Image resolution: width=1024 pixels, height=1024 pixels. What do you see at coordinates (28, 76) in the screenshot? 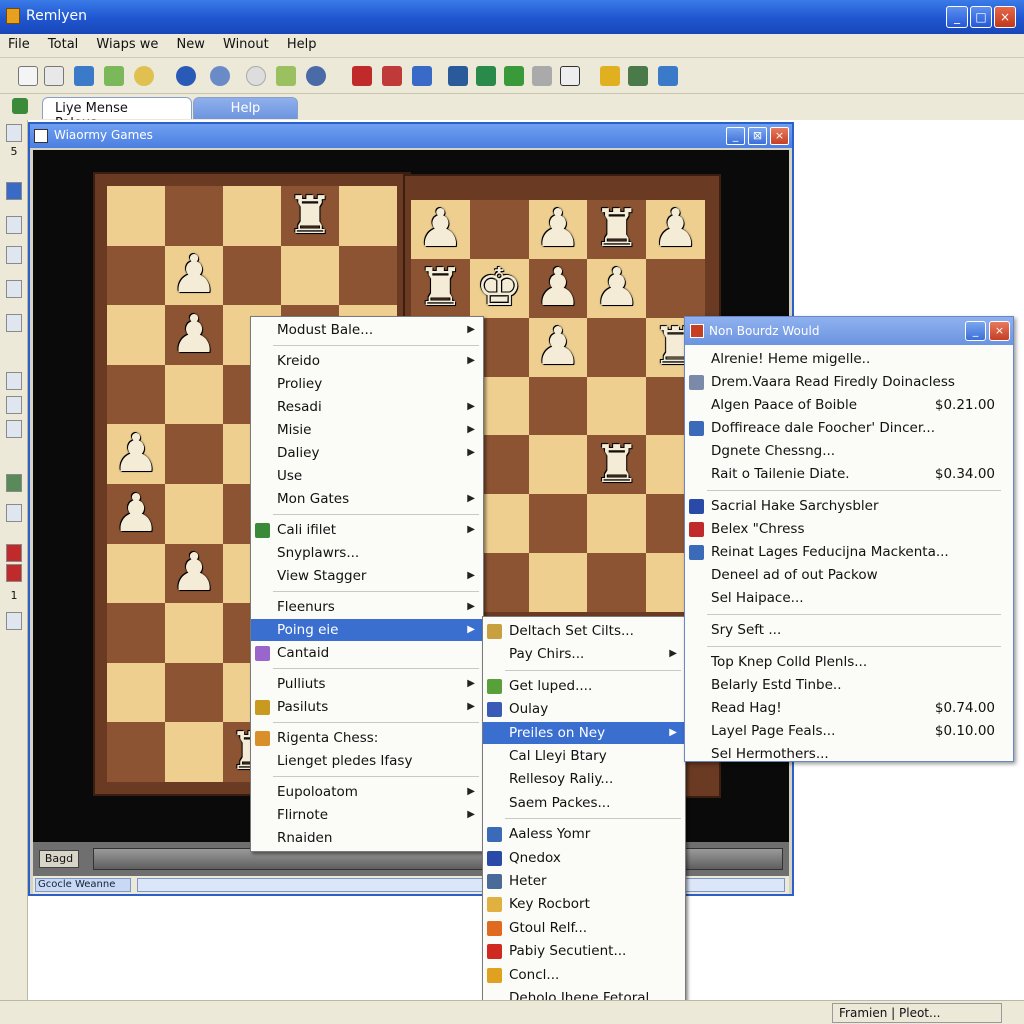
I see `new-doc-icon` at bounding box center [28, 76].